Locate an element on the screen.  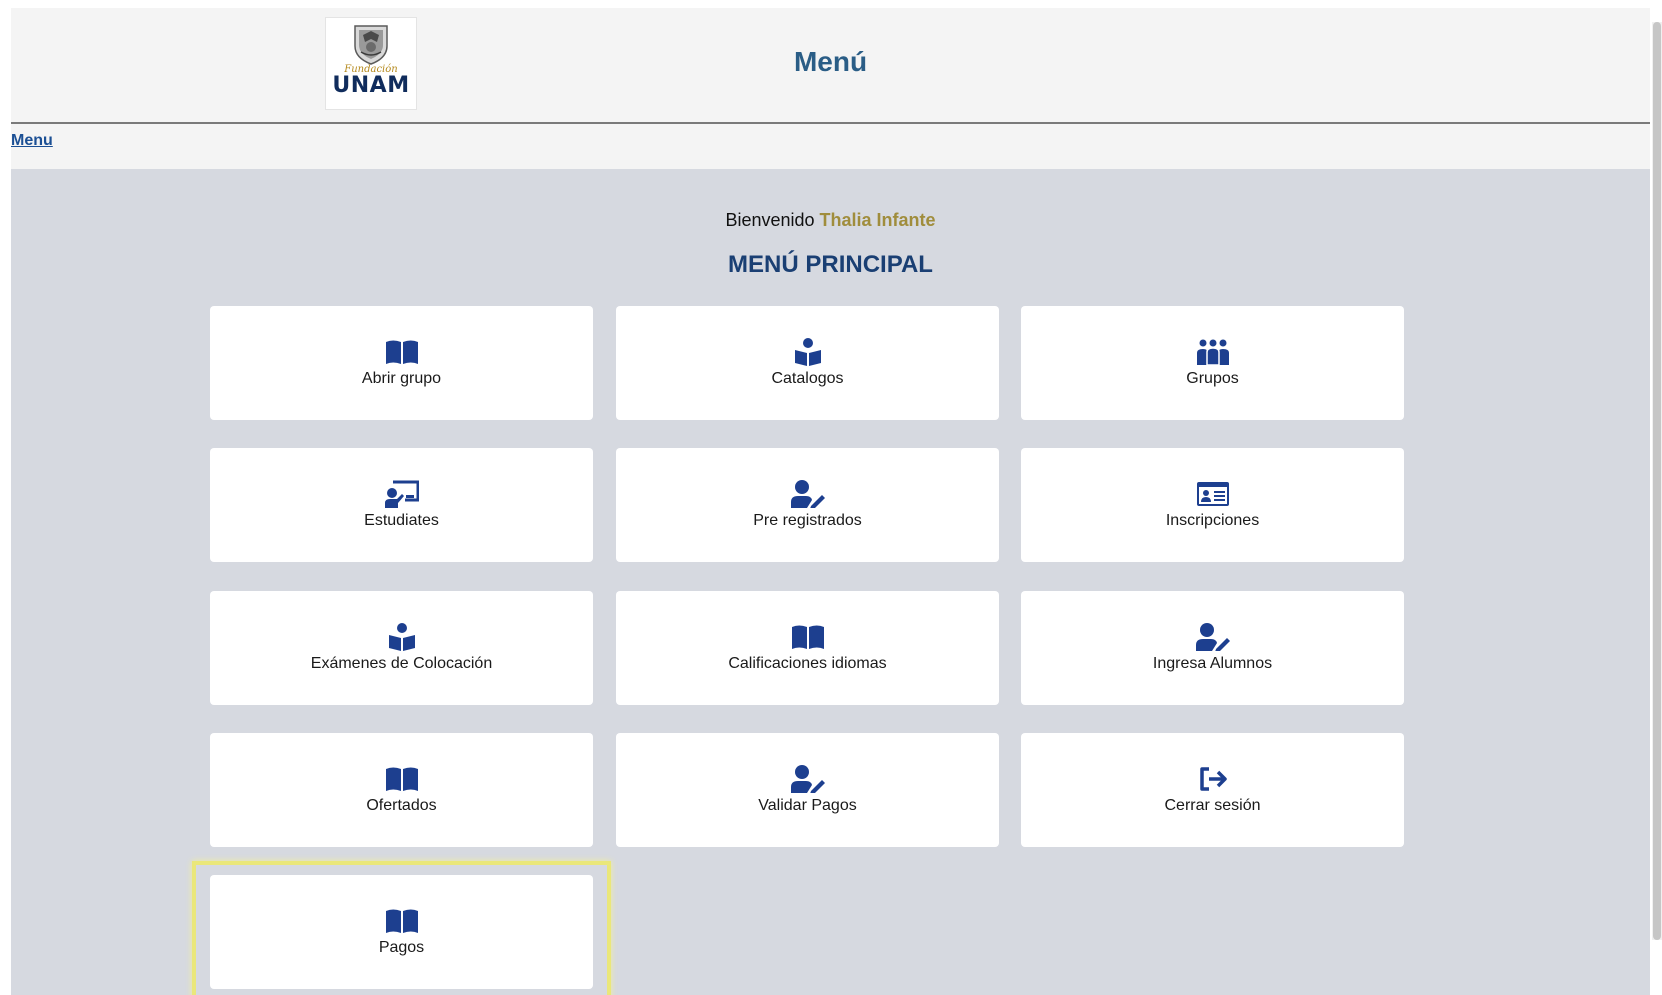
tile-catalogos: Catalogos is located at coordinates (807, 363).